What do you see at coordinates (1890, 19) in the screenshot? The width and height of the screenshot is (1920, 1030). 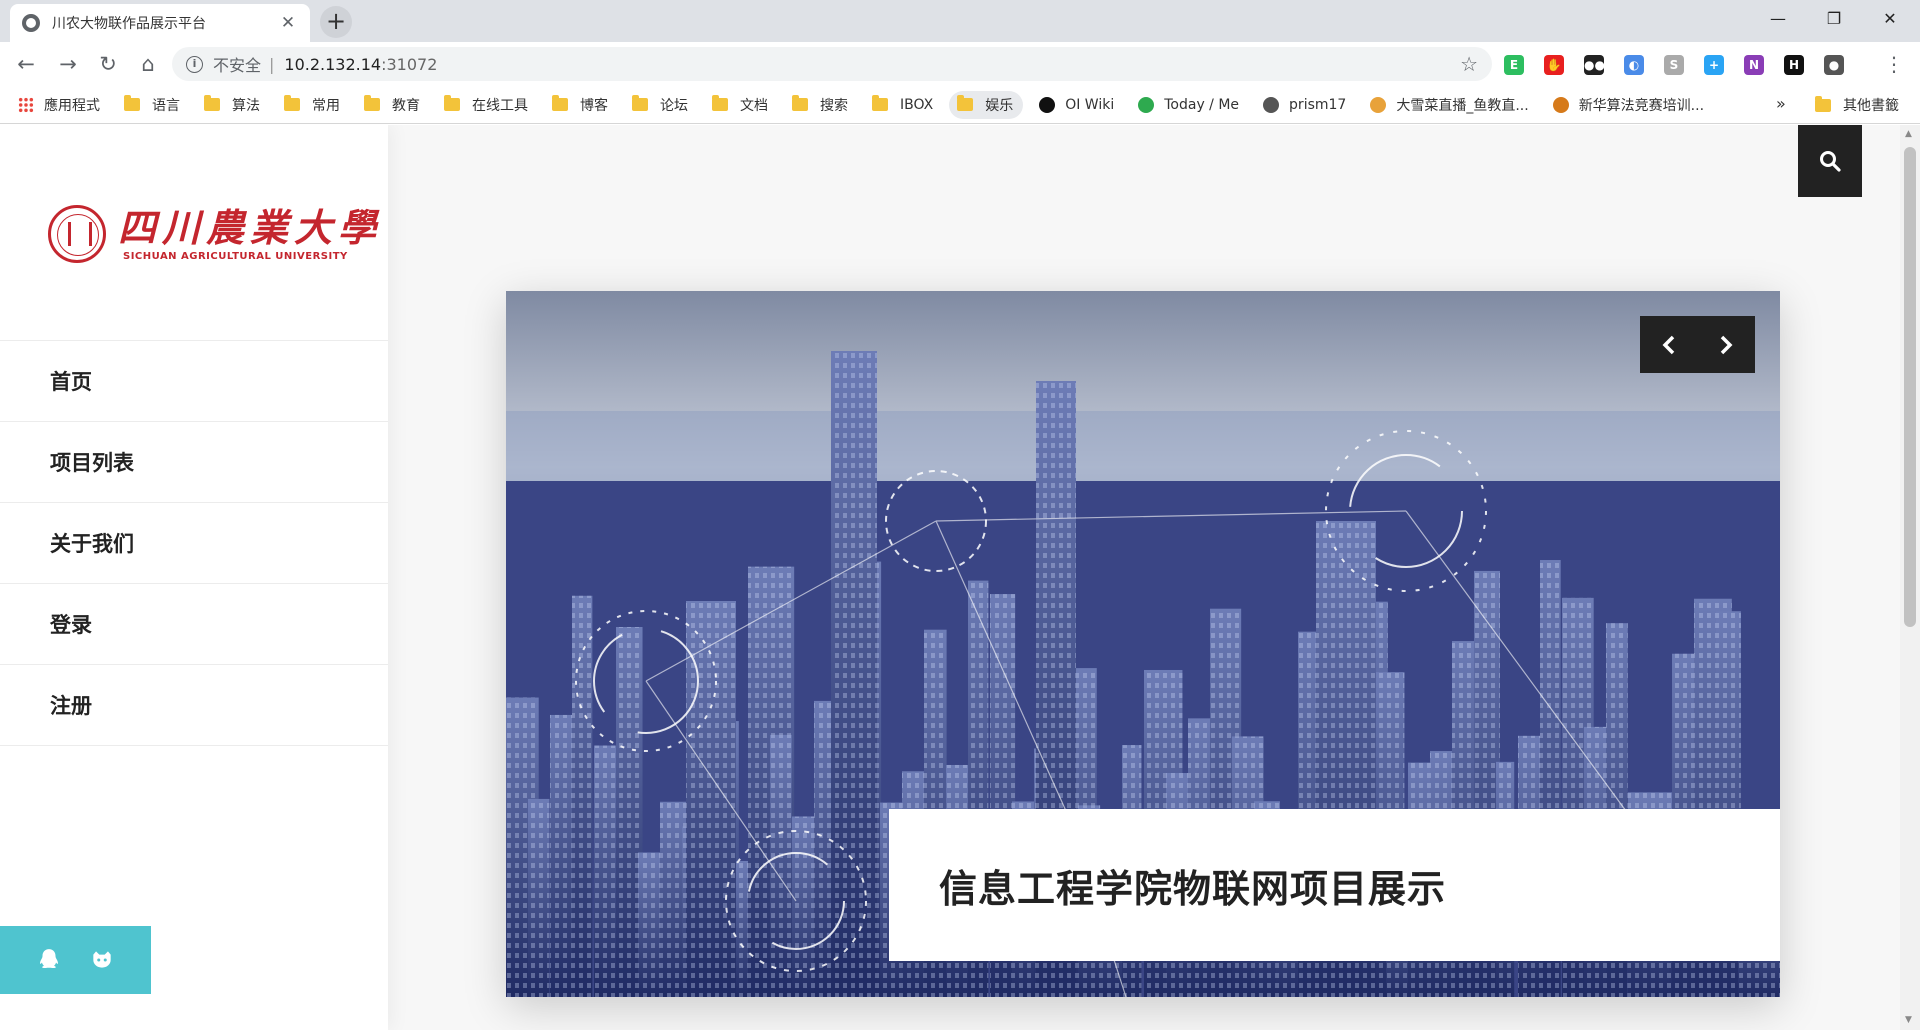 I see `window-close-button: ✕` at bounding box center [1890, 19].